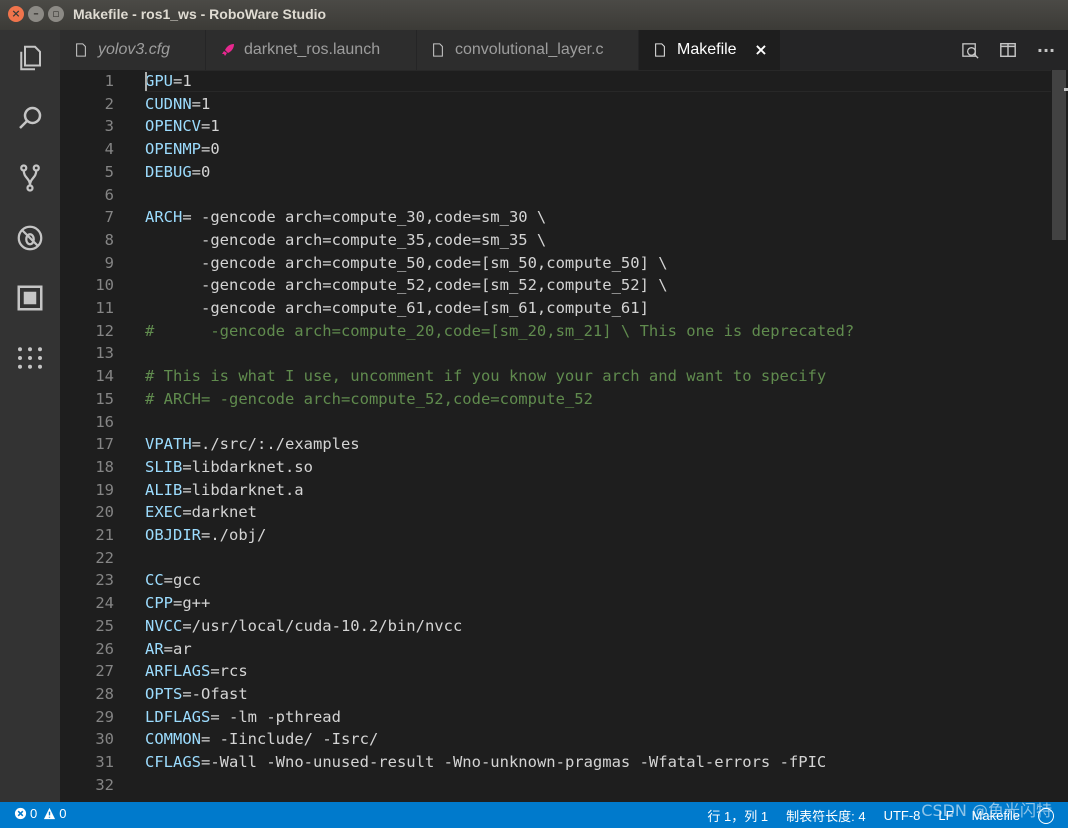 The image size is (1068, 828). Describe the element at coordinates (104, 489) in the screenshot. I see `line-number: 19` at that location.